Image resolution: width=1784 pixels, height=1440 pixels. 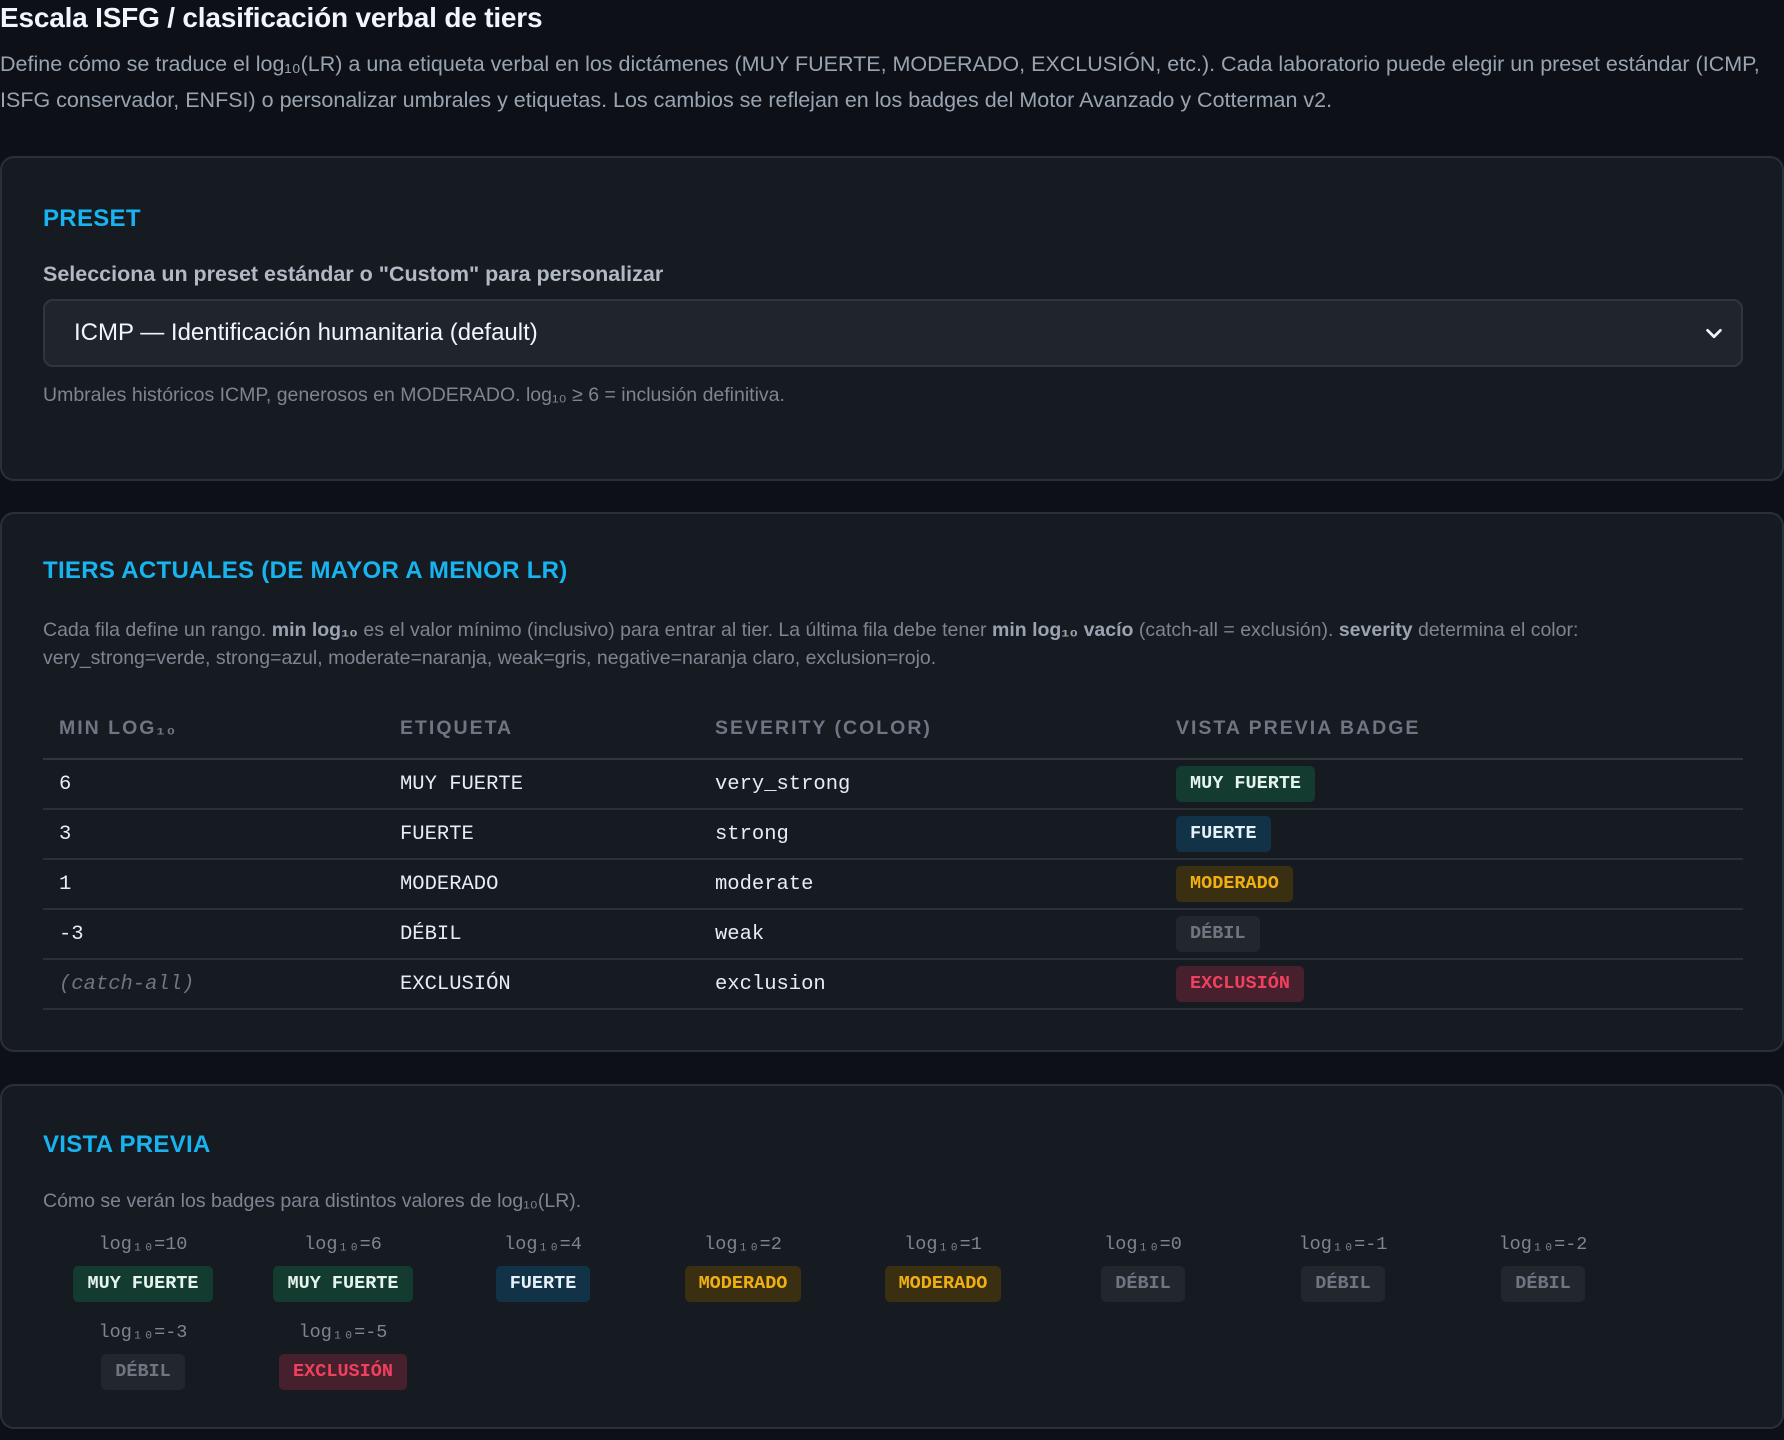 I want to click on column-header-badge-preview: VISTA PREVIA BADGE, so click(x=1451, y=729).